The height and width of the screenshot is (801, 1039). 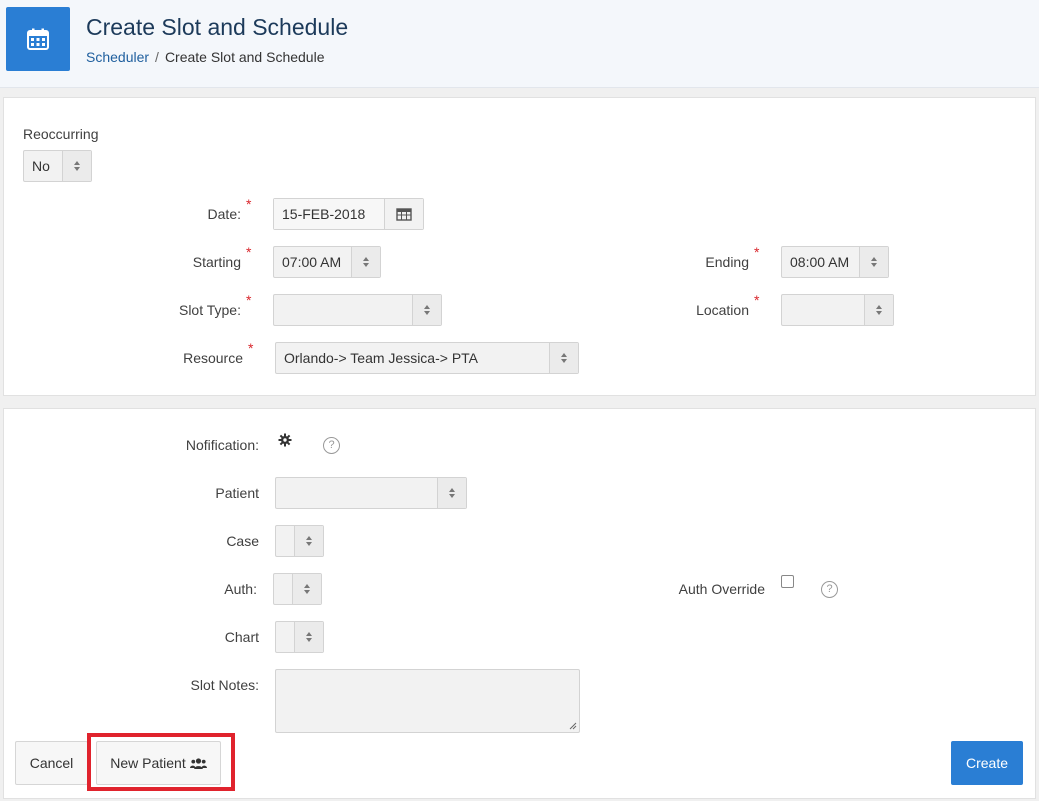 What do you see at coordinates (242, 541) in the screenshot?
I see `case-label: Case` at bounding box center [242, 541].